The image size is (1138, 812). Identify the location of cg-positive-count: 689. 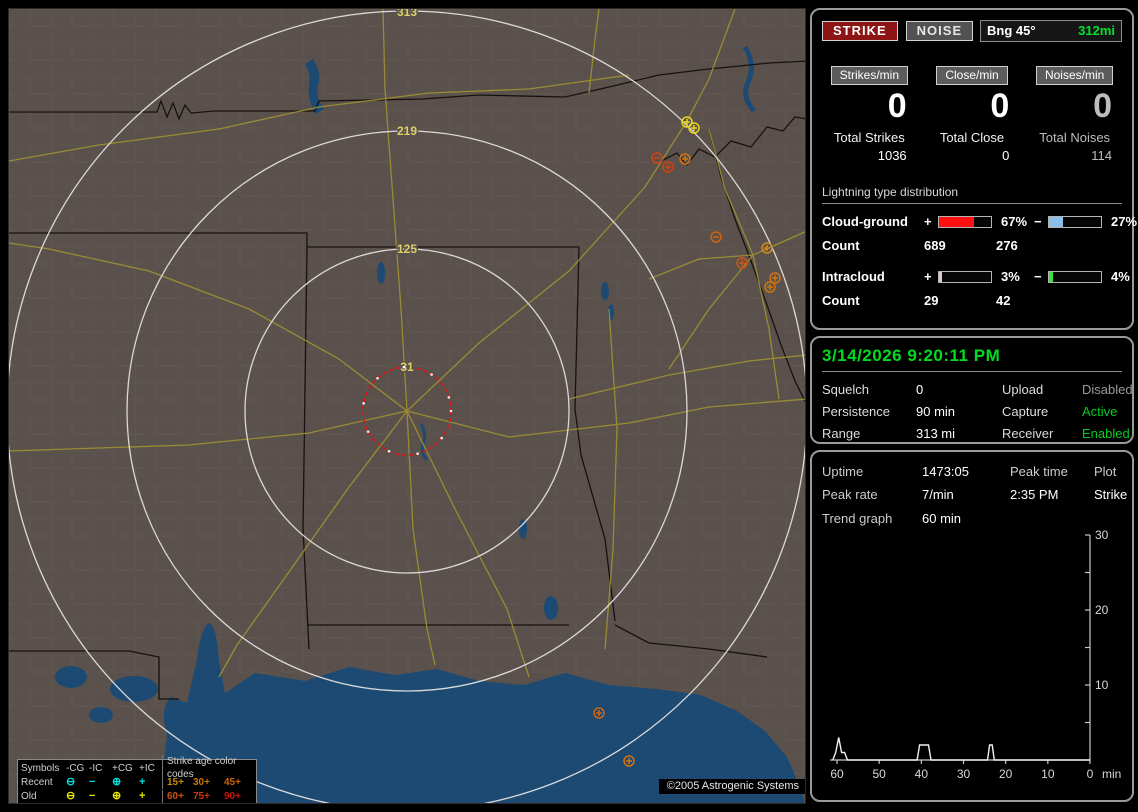
(935, 245).